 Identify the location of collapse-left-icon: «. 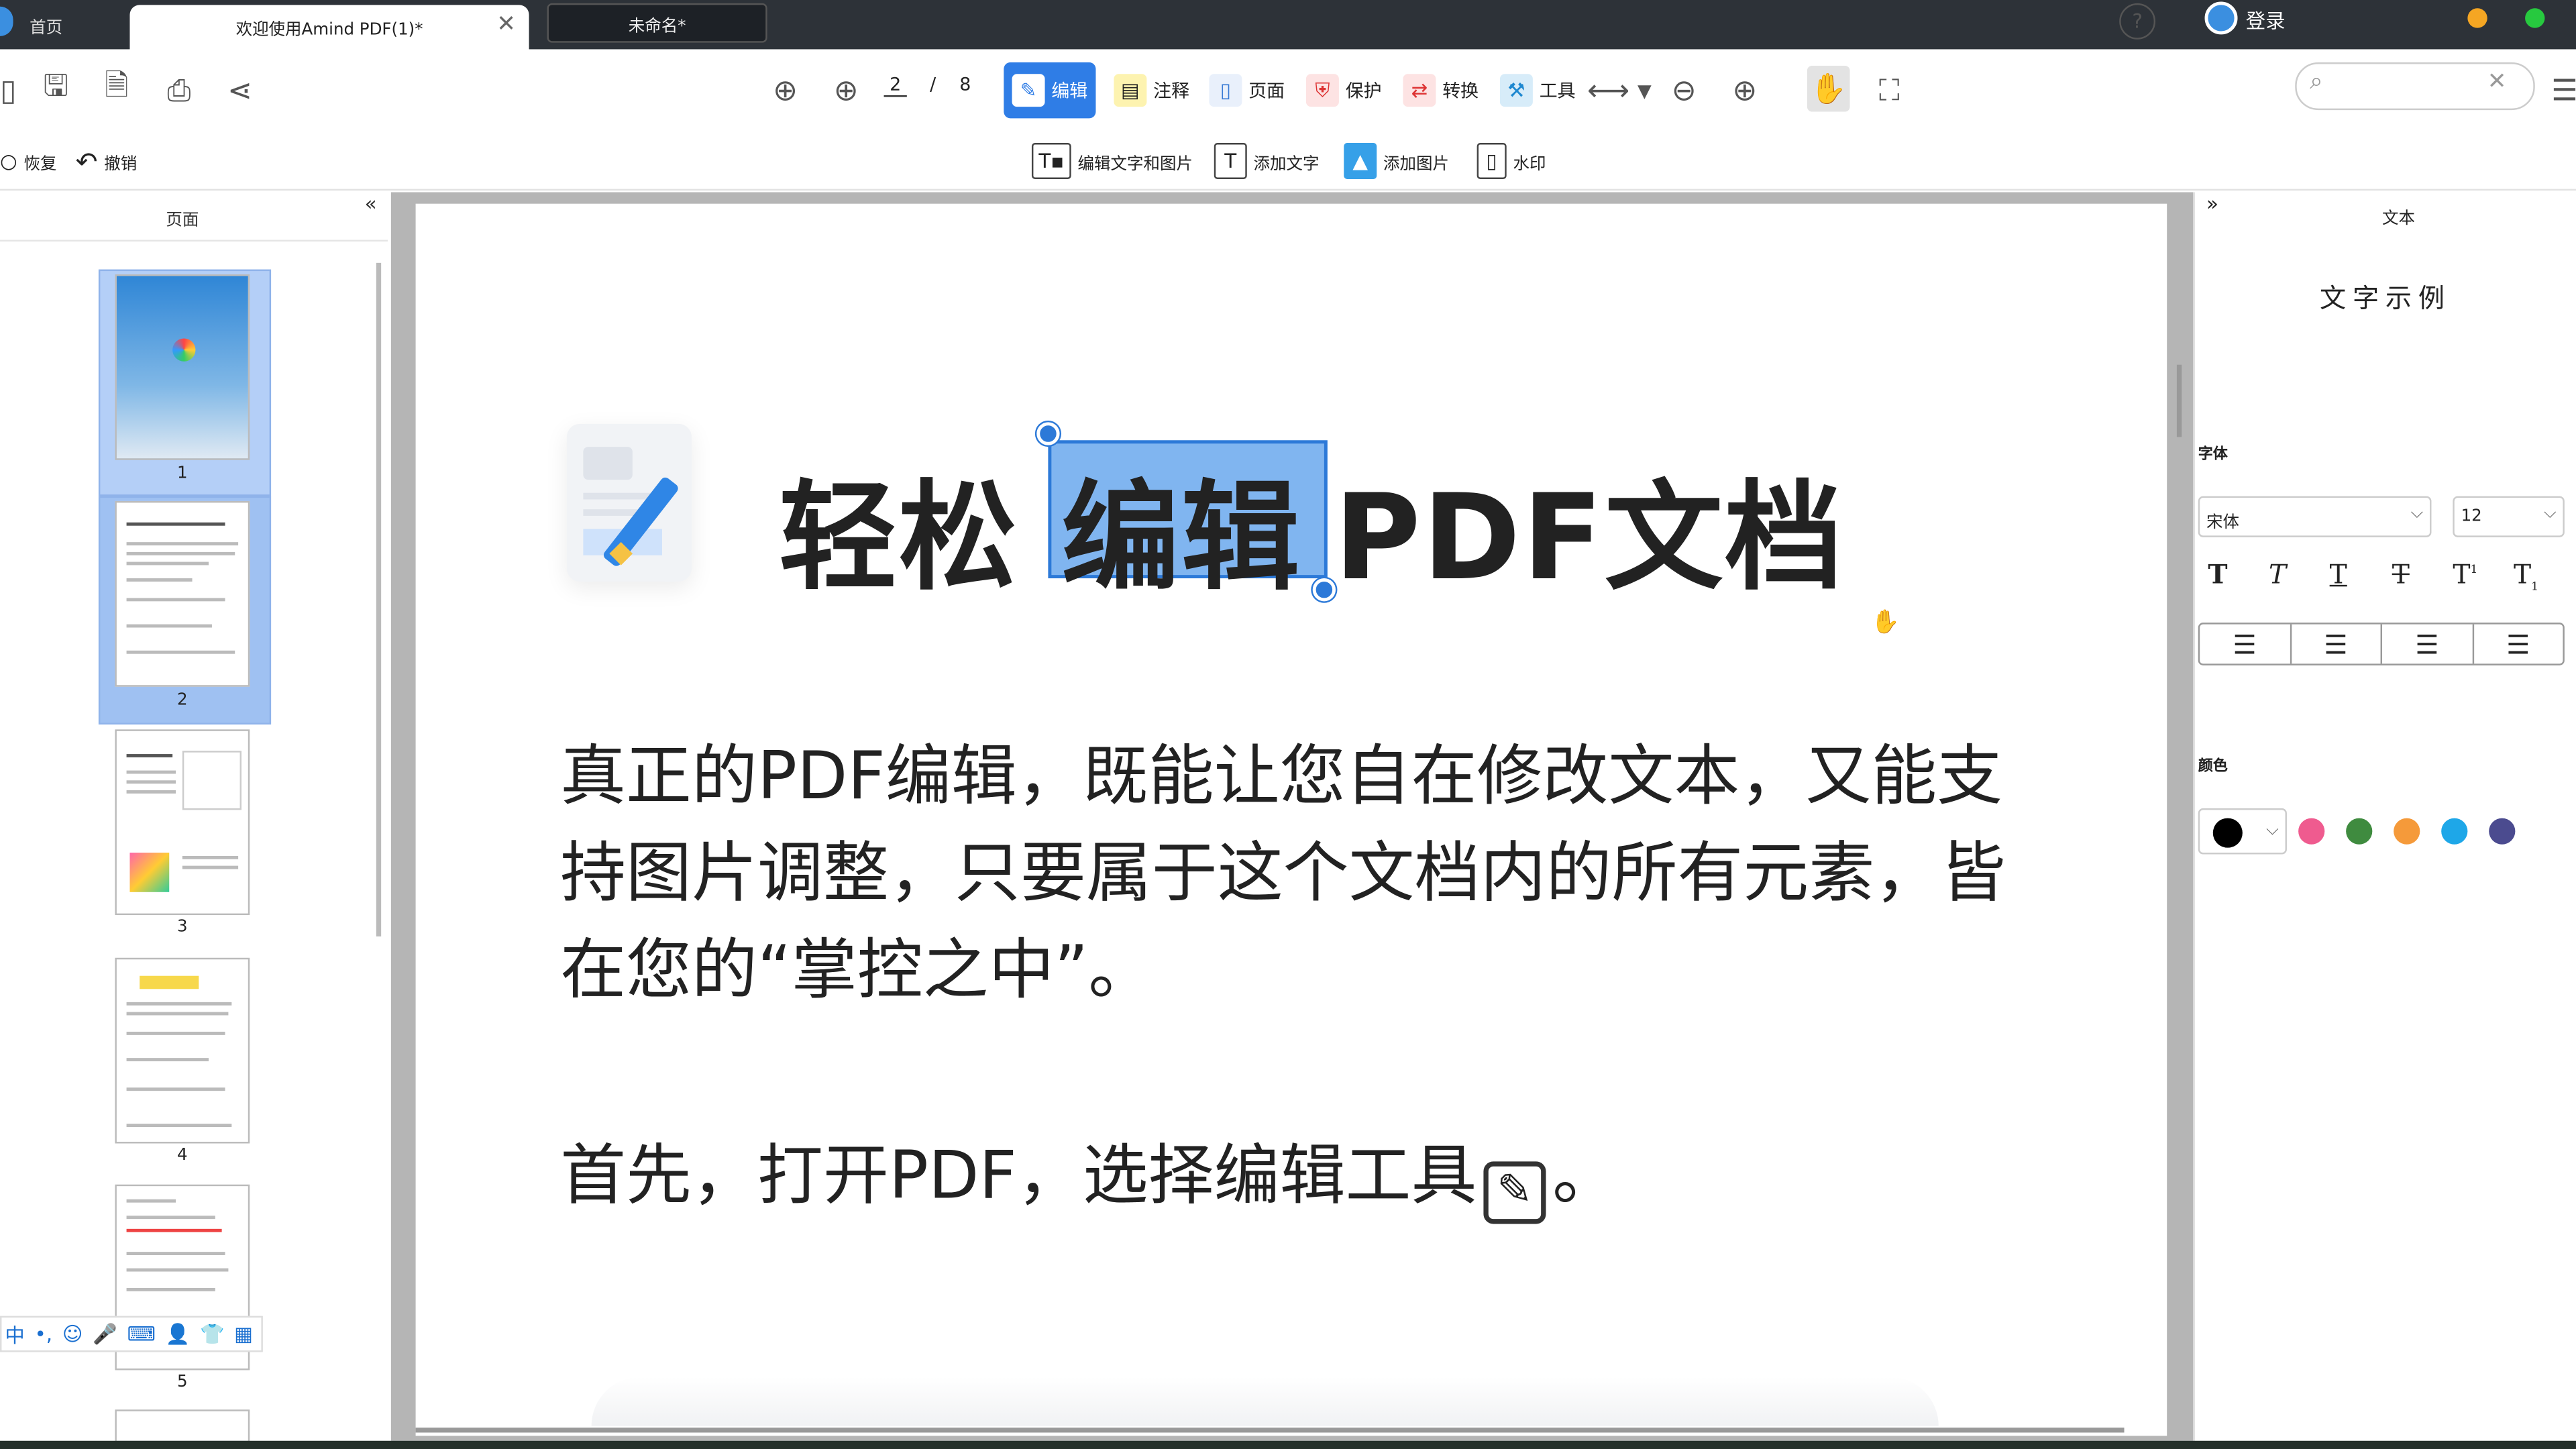
(371, 204).